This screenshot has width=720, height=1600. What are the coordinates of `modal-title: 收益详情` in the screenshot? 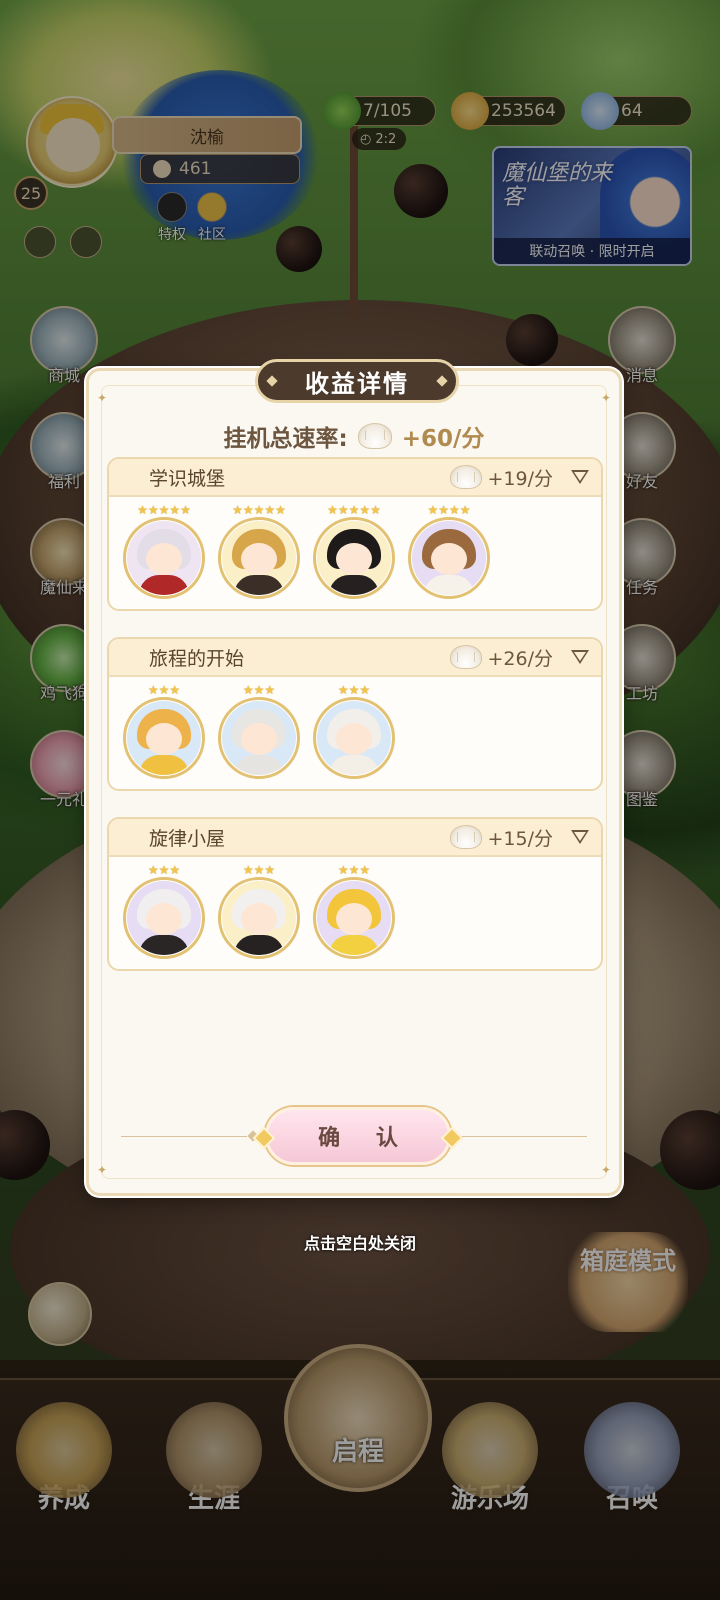 It's located at (357, 381).